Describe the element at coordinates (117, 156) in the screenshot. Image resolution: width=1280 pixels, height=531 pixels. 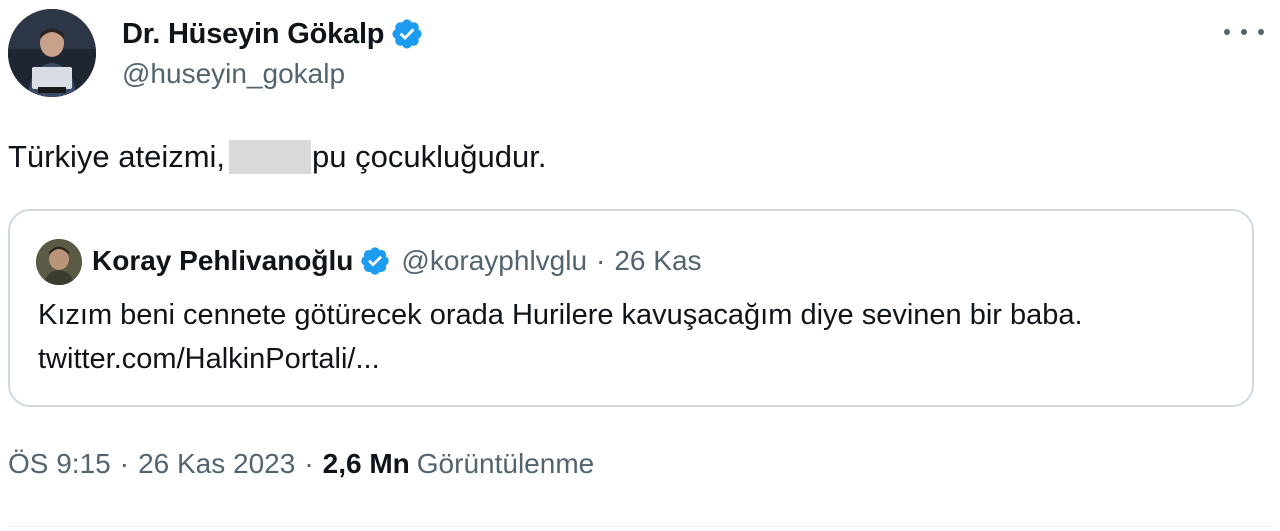
I see `tweet-text-before: Türkiye ateizmi,` at that location.